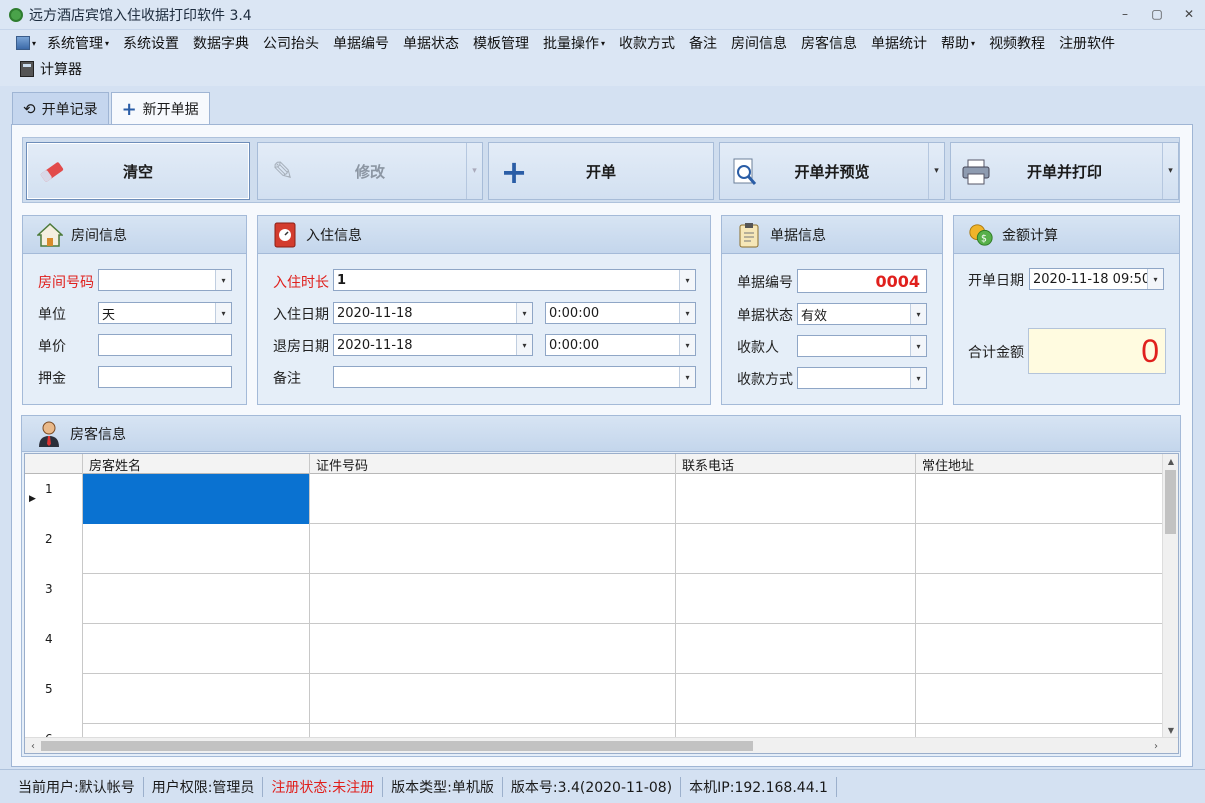  I want to click on vertical-scroll-thumb, so click(1170, 502).